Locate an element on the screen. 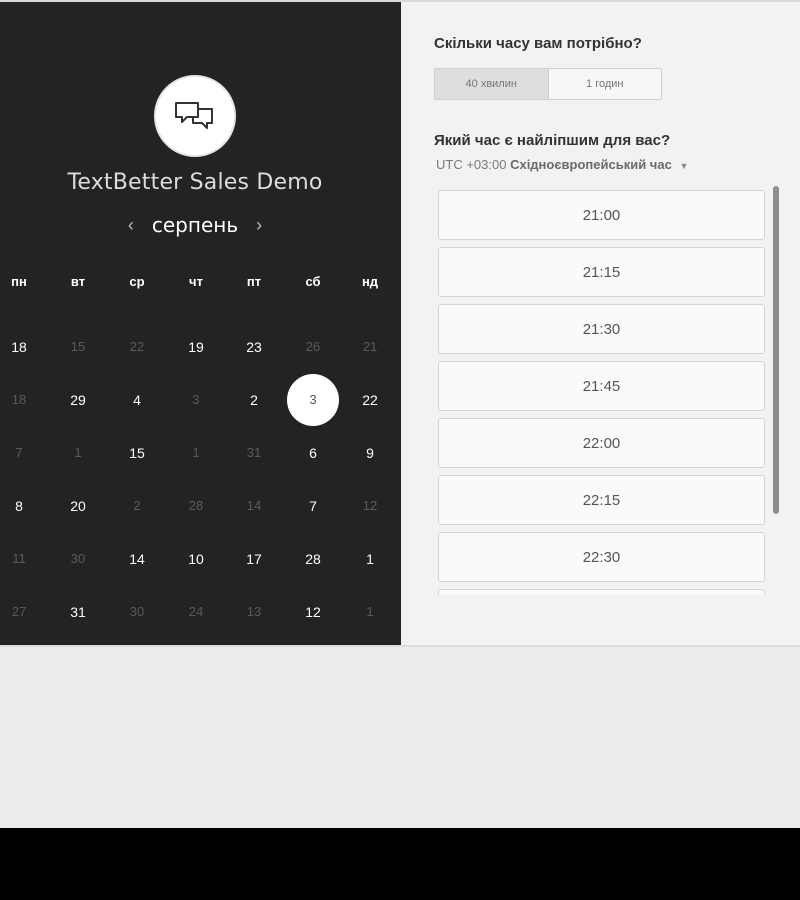 This screenshot has width=800, height=900. timeslot-scrollbar is located at coordinates (776, 350).